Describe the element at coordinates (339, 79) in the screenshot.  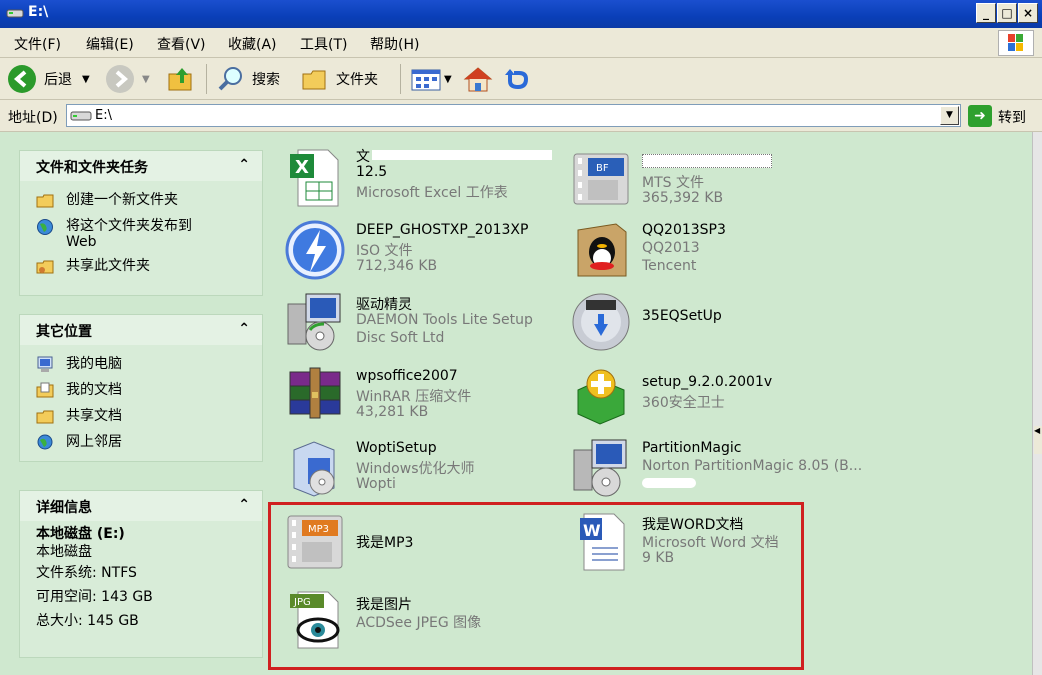
I see `folders-button: 文件夹` at that location.